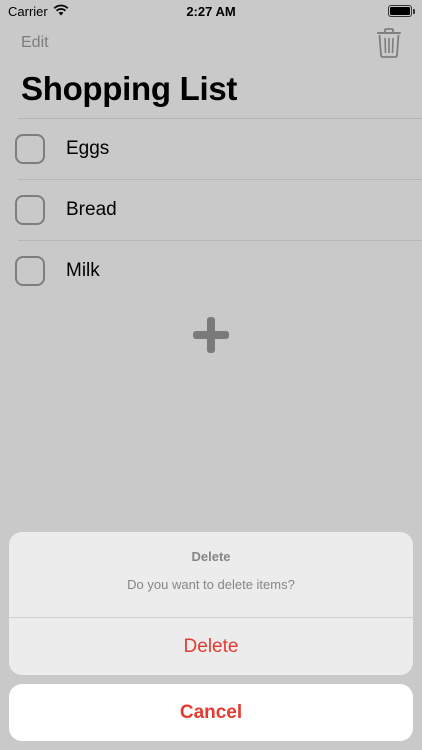 This screenshot has height=750, width=422. What do you see at coordinates (389, 43) in the screenshot?
I see `trash-icon` at bounding box center [389, 43].